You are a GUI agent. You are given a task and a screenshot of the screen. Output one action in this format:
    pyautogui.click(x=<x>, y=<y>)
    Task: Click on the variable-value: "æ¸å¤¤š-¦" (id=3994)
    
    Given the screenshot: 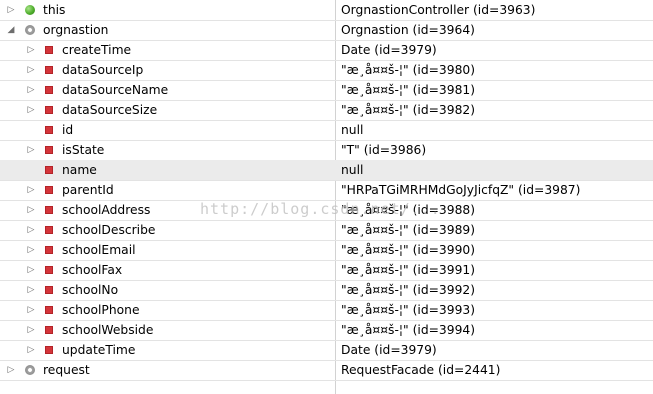 What is the action you would take?
    pyautogui.click(x=408, y=330)
    